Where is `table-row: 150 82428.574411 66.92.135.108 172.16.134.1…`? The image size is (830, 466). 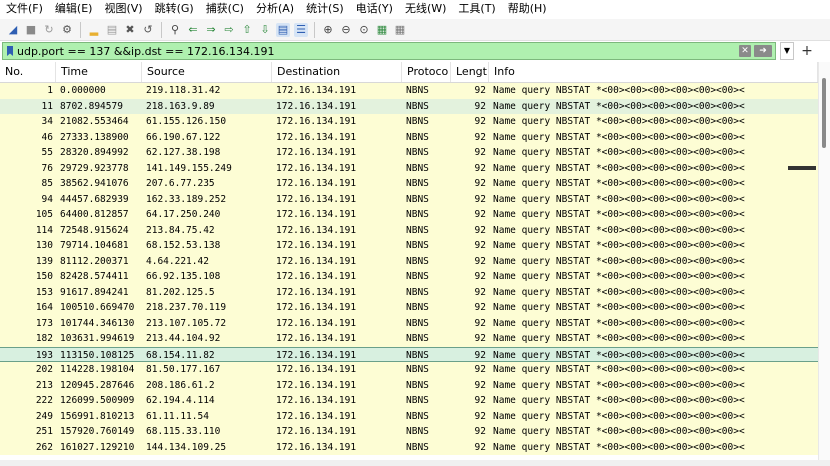
table-row: 150 82428.574411 66.92.135.108 172.16.134.1… is located at coordinates (409, 277).